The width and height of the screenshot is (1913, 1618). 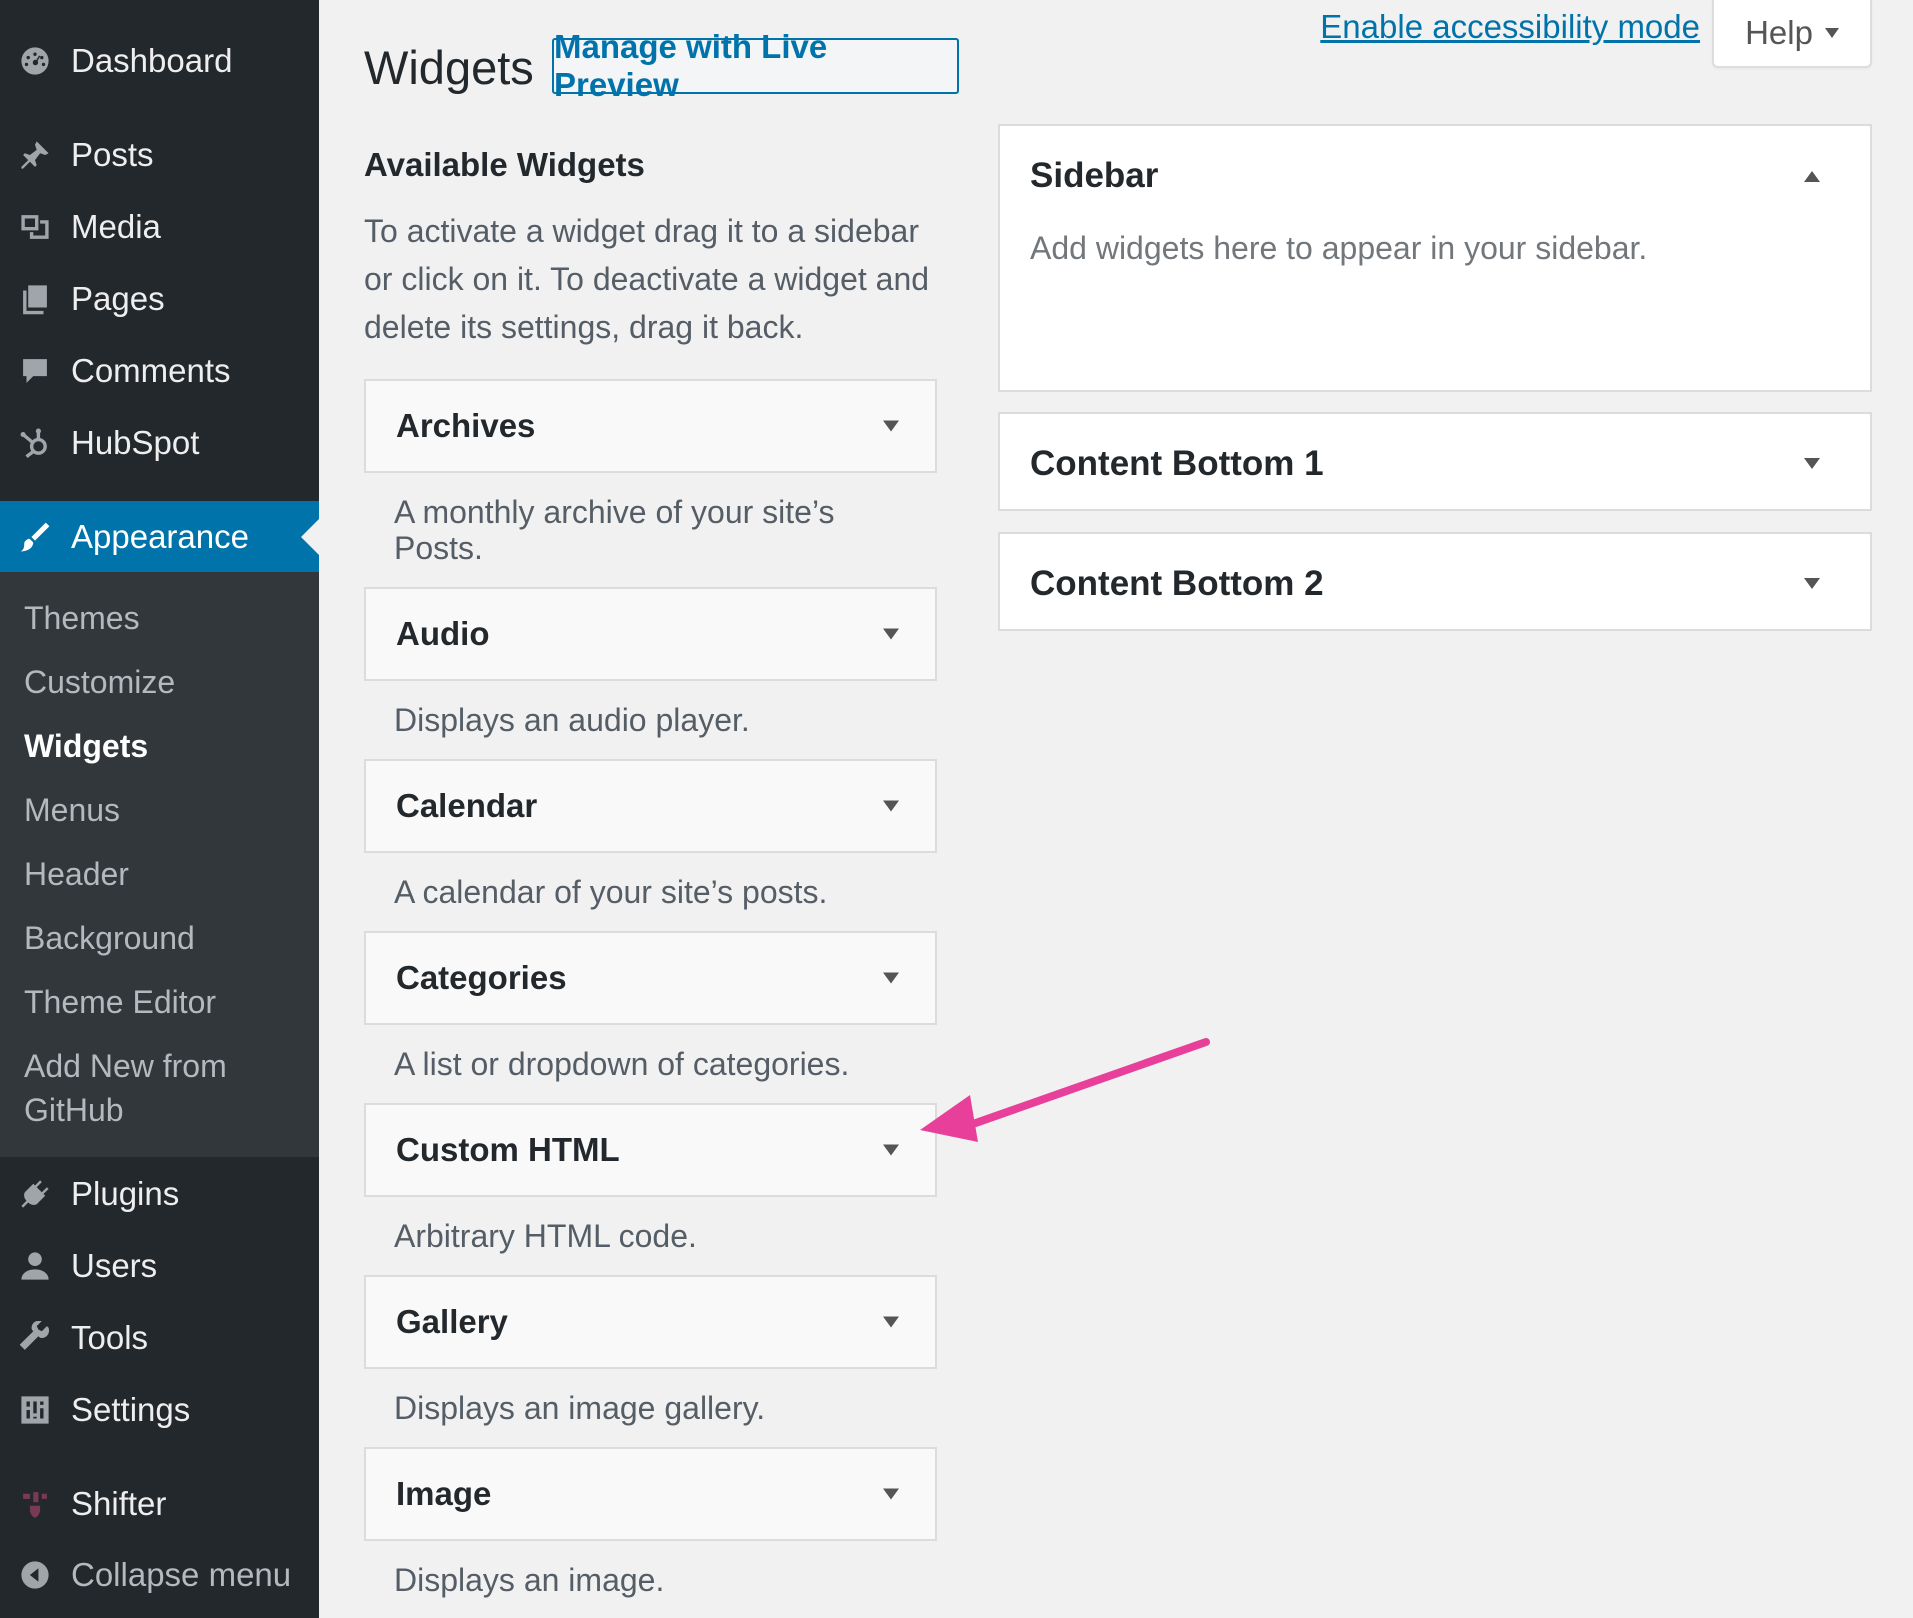 What do you see at coordinates (135, 442) in the screenshot?
I see `menu-label-hubspot: HubSpot` at bounding box center [135, 442].